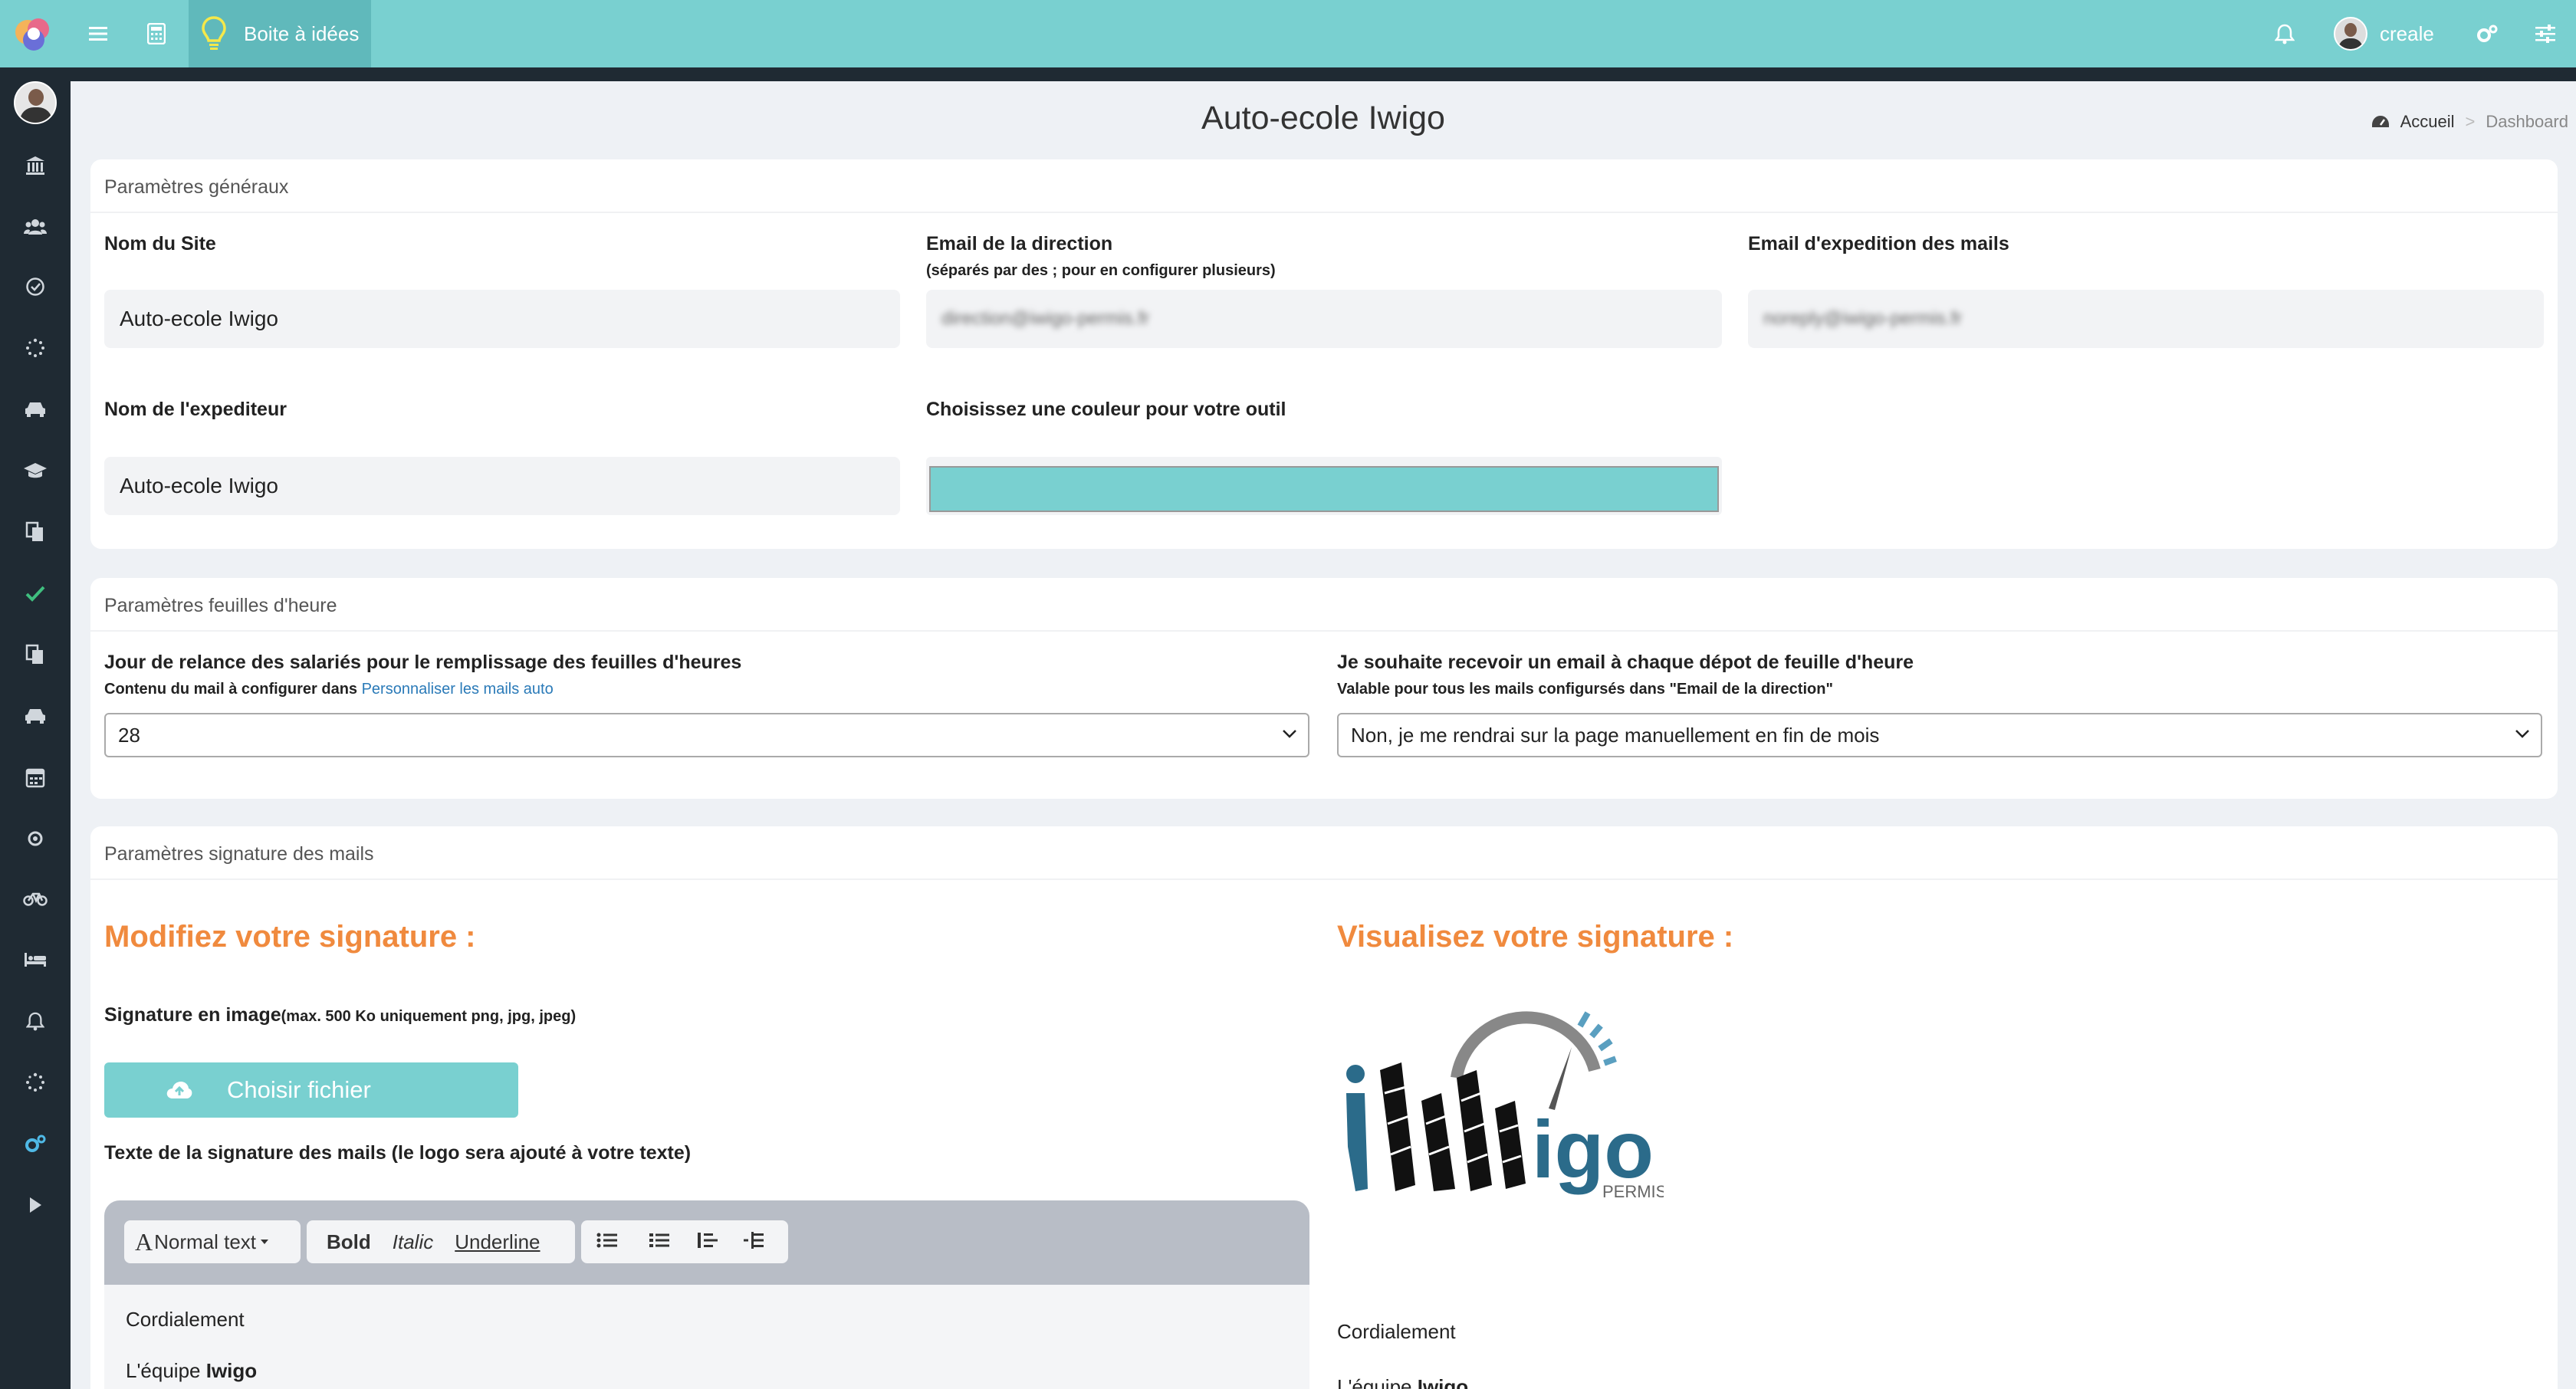  What do you see at coordinates (156, 33) in the screenshot?
I see `calculator-icon` at bounding box center [156, 33].